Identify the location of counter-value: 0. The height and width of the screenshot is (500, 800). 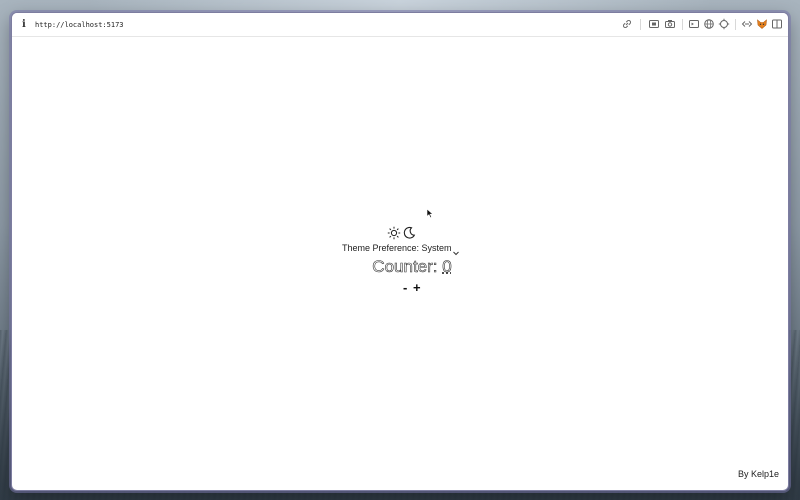
(447, 267).